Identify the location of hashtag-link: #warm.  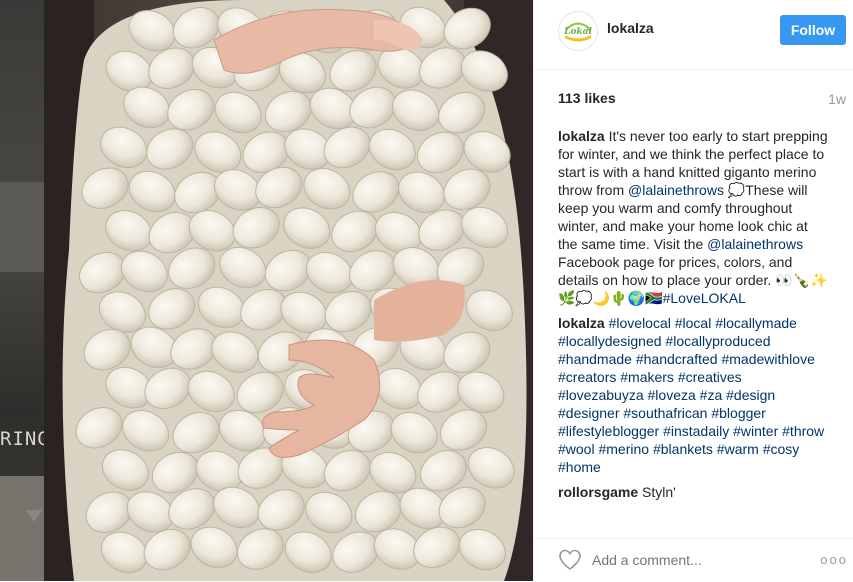
(738, 449).